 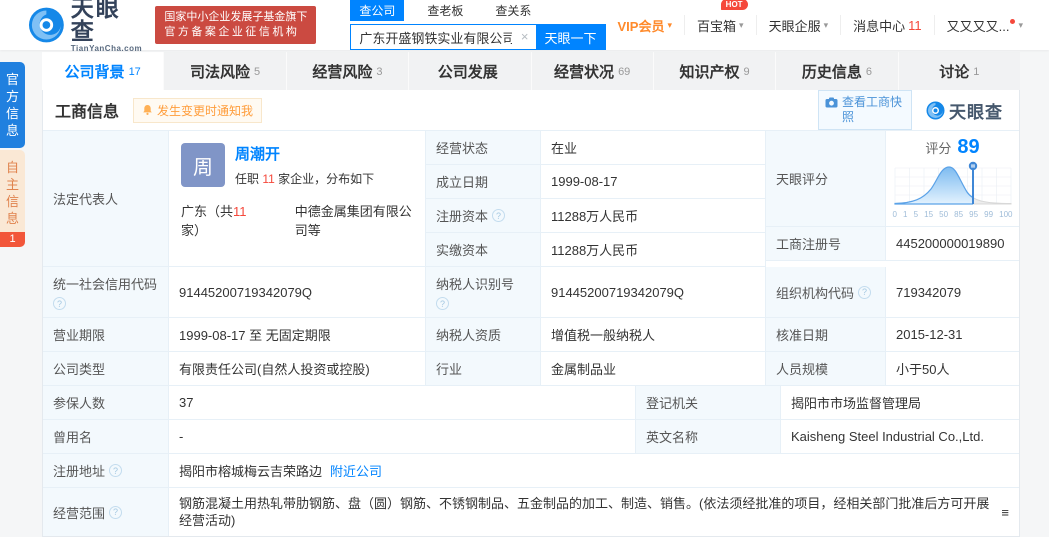 I want to click on side-tab-official-info: 官方信息, so click(x=12, y=105).